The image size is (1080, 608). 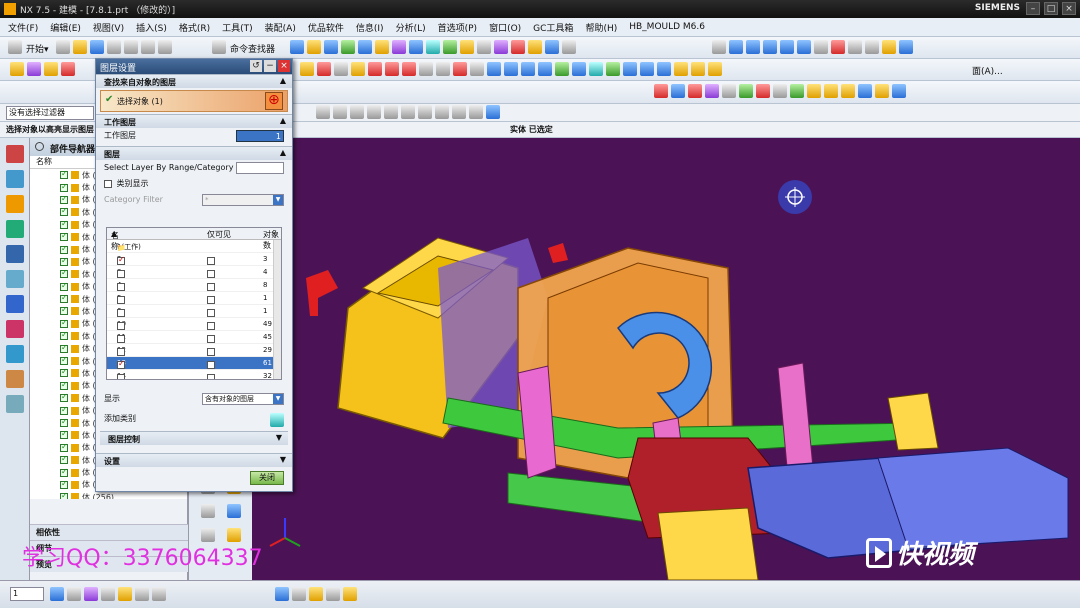 I want to click on open-file-icon, so click(x=80, y=47).